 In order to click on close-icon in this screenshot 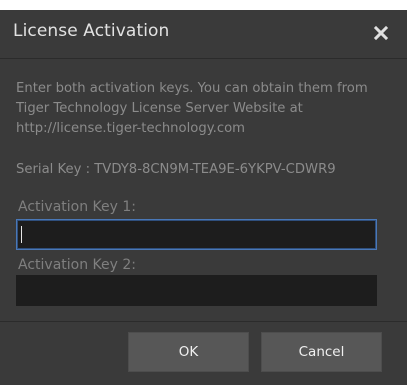, I will do `click(381, 33)`.